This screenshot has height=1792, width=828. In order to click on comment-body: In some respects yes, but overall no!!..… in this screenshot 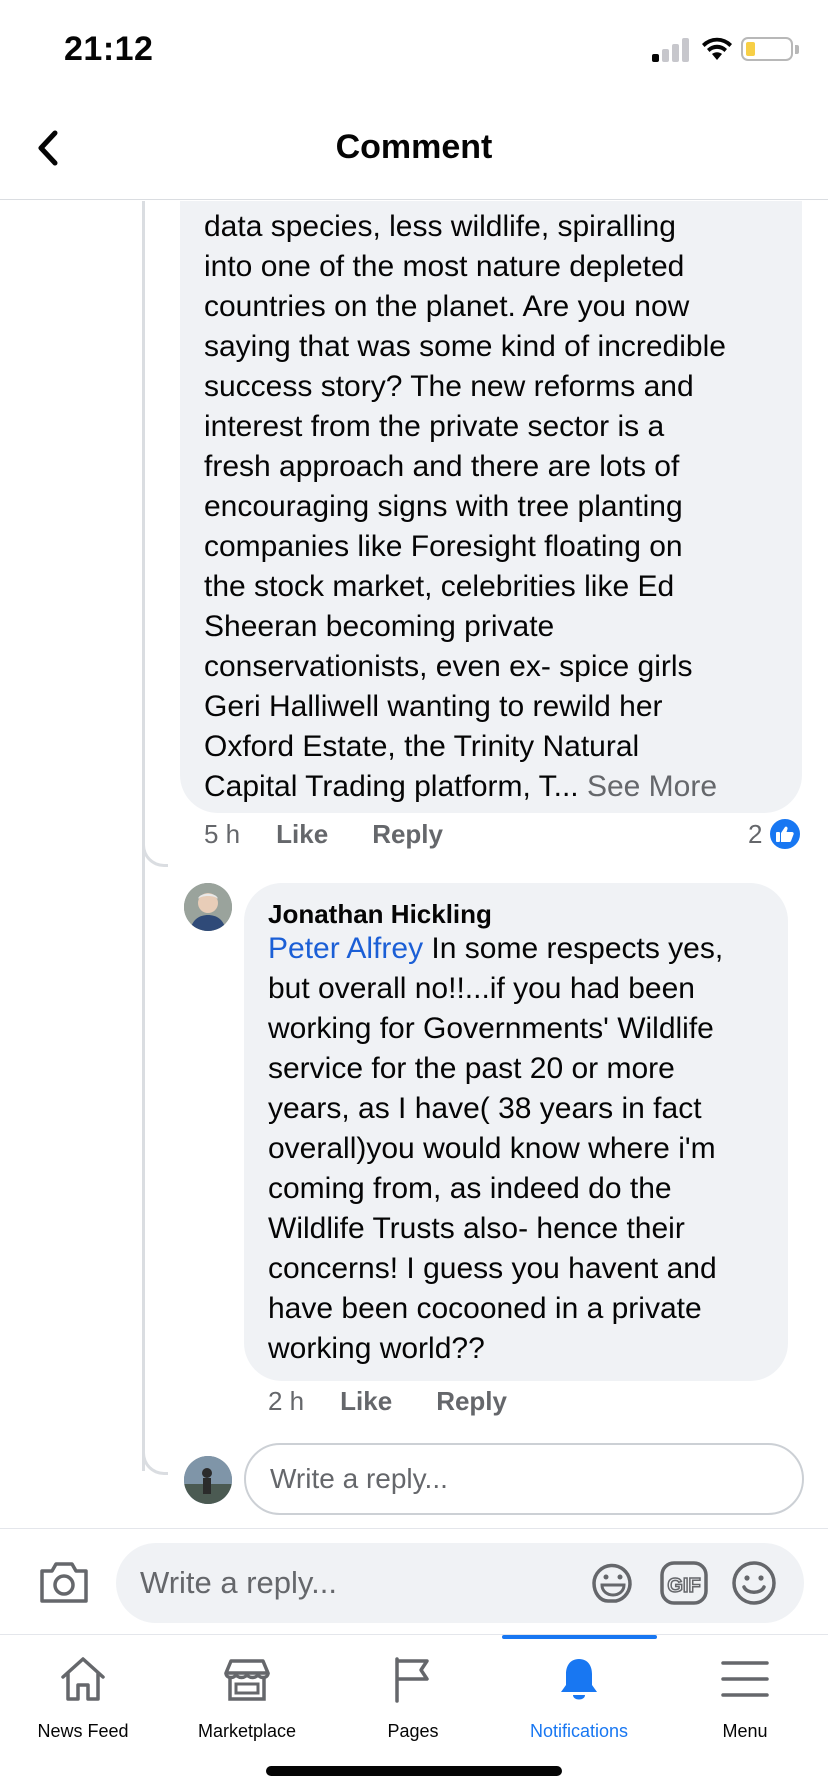, I will do `click(496, 1148)`.